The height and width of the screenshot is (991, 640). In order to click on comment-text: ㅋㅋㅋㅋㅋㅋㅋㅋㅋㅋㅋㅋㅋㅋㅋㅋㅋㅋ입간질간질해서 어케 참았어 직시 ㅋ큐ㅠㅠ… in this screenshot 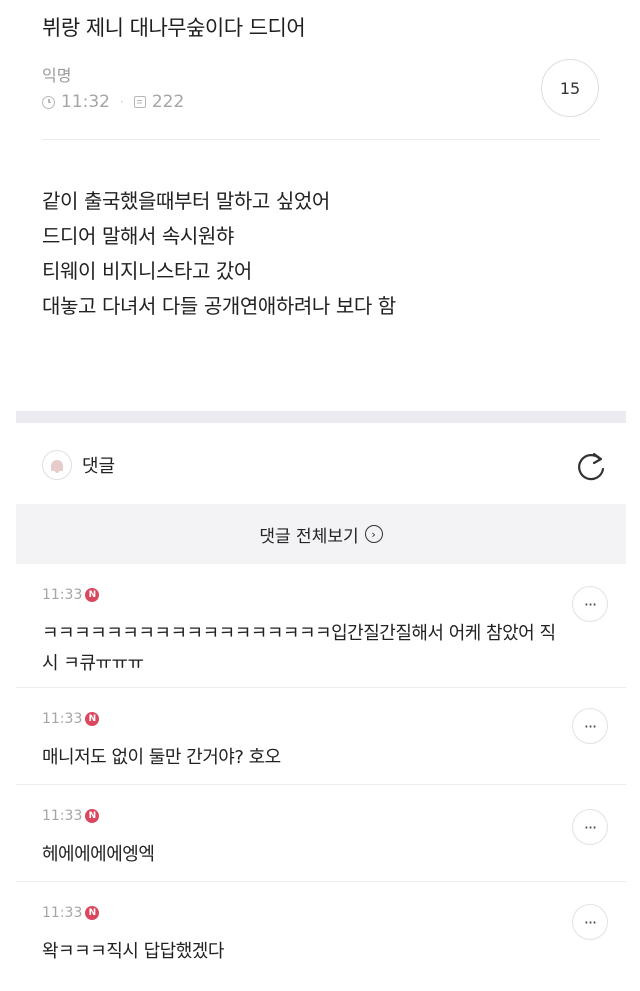, I will do `click(299, 648)`.